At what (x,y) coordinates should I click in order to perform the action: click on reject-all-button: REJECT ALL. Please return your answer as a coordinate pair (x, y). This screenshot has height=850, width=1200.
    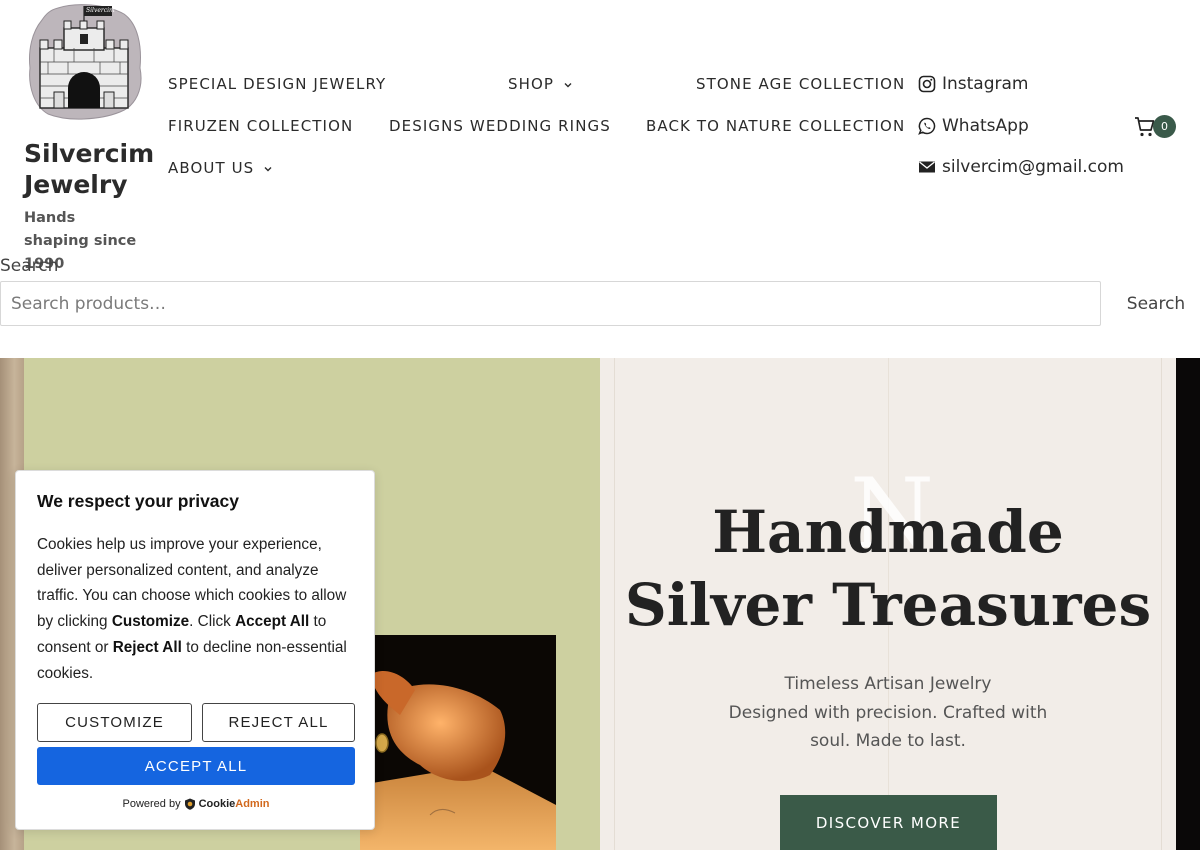
    Looking at the image, I should click on (278, 722).